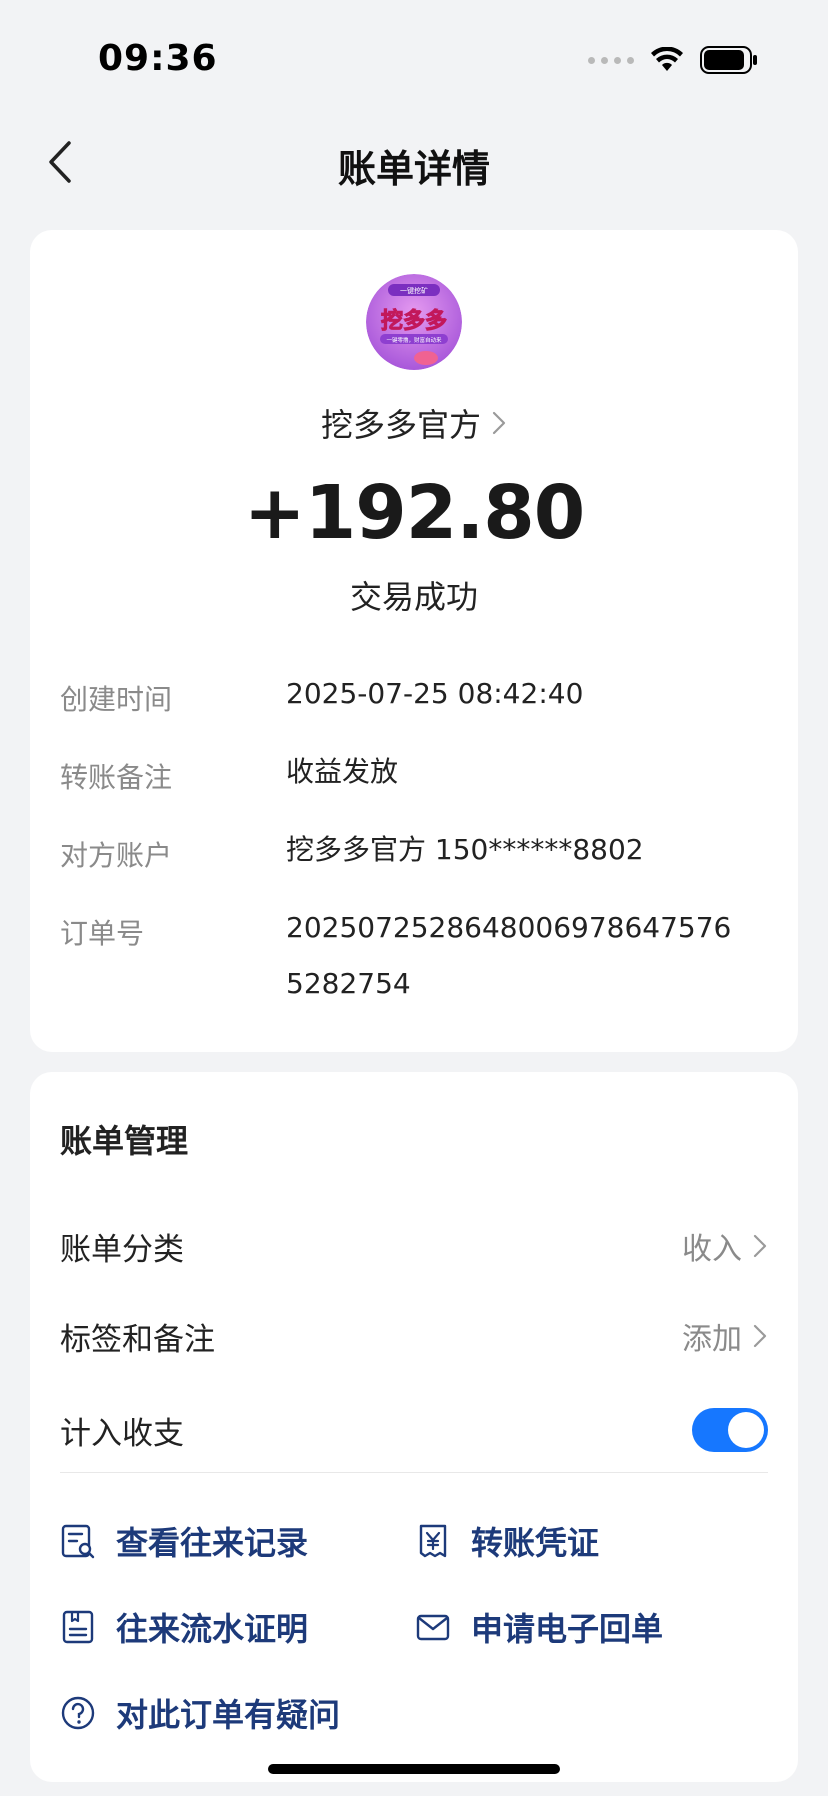  What do you see at coordinates (414, 1430) in the screenshot?
I see `count-income-expense-row: 计入收支` at bounding box center [414, 1430].